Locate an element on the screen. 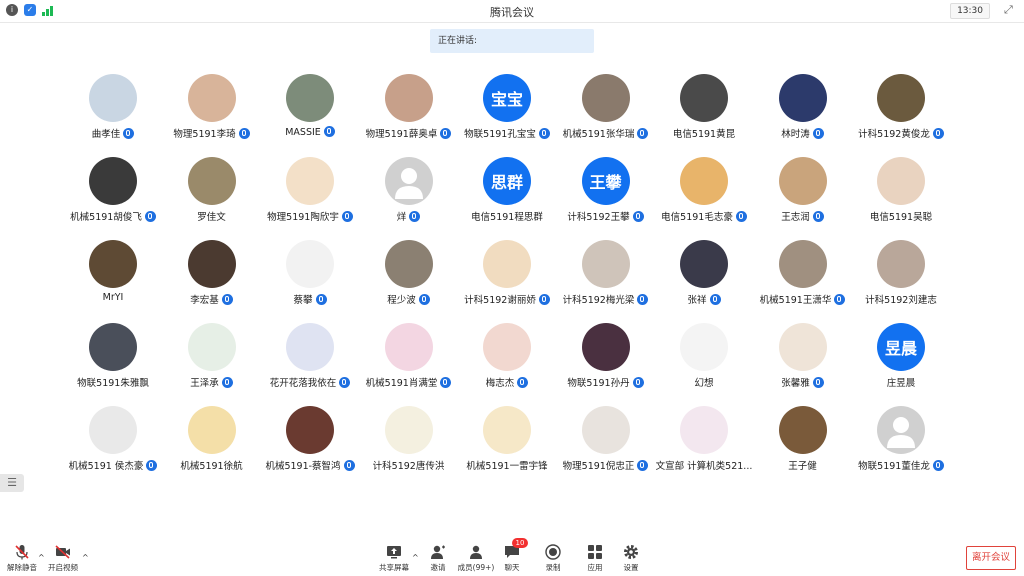 The image size is (1024, 576). participant-tile: 物理5191薛奥卓 is located at coordinates (409, 111).